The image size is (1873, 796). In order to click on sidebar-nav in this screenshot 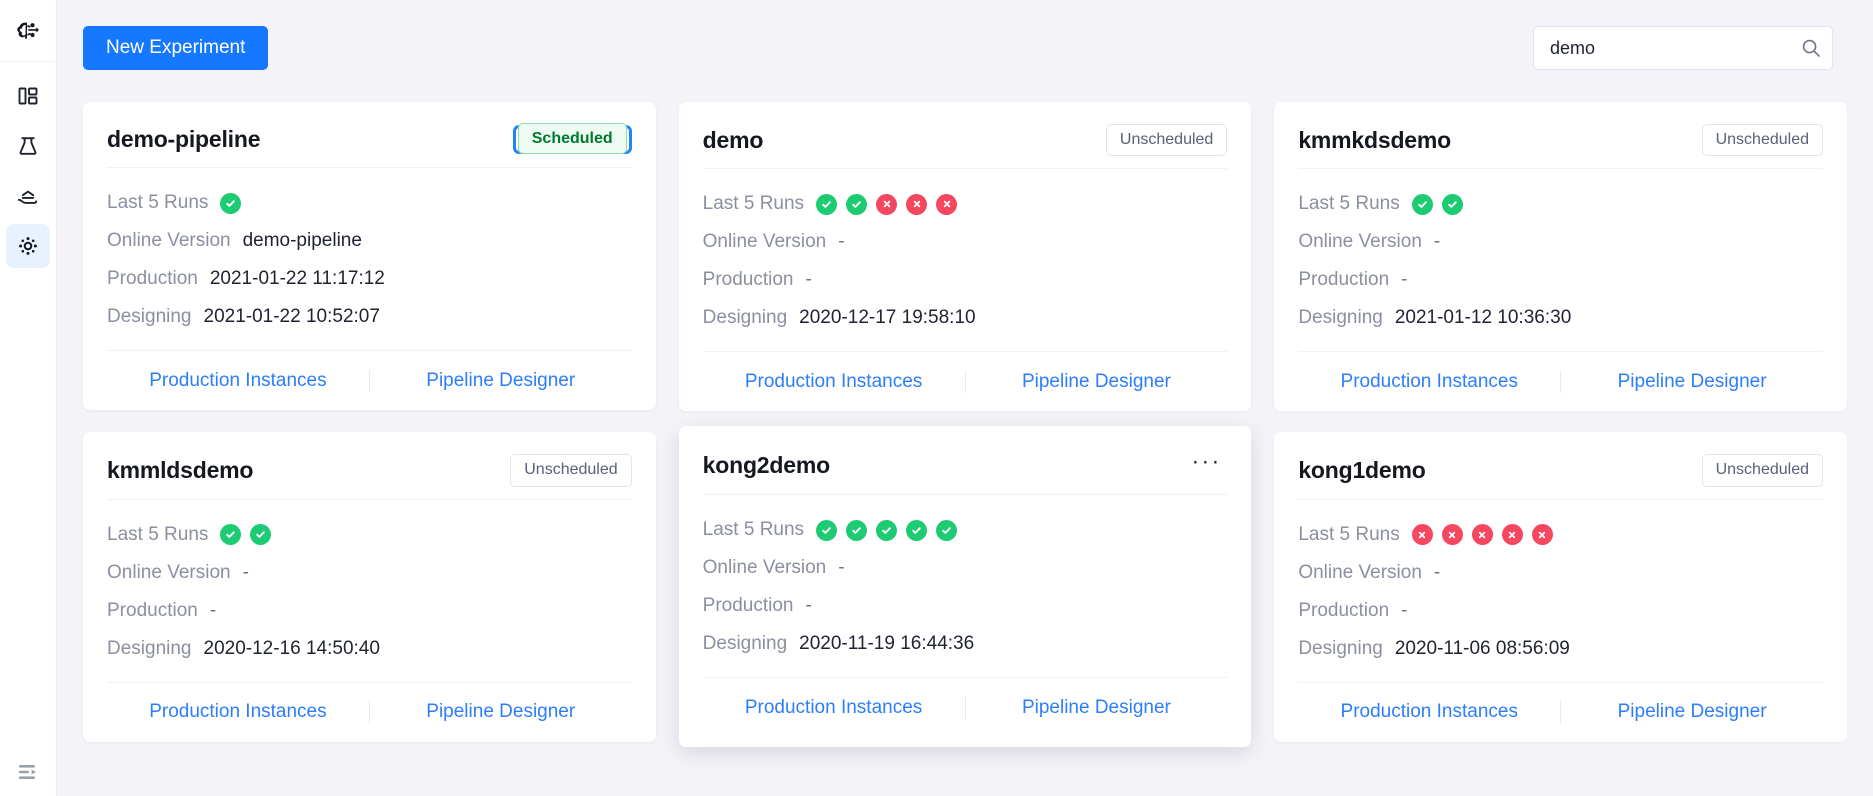, I will do `click(28, 171)`.